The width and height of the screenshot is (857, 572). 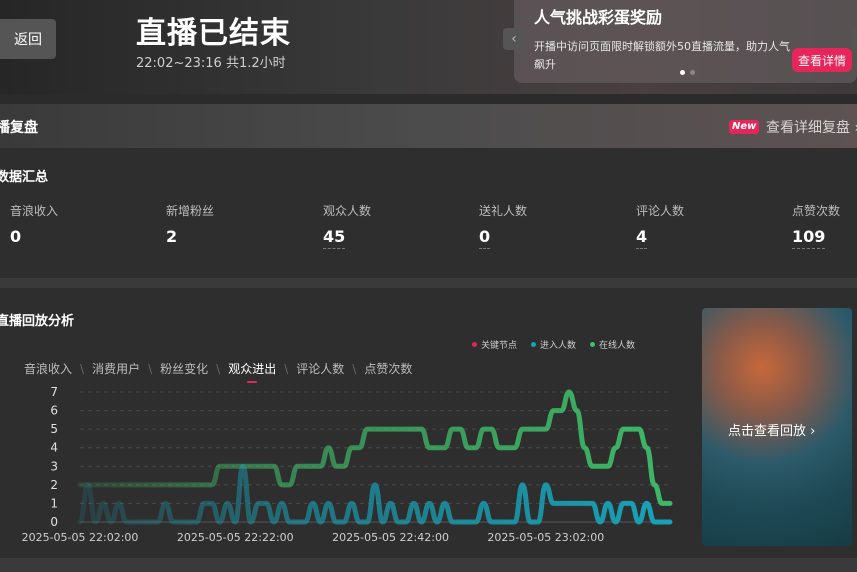 I want to click on stat-item: 音浪收入 0, so click(x=34, y=224).